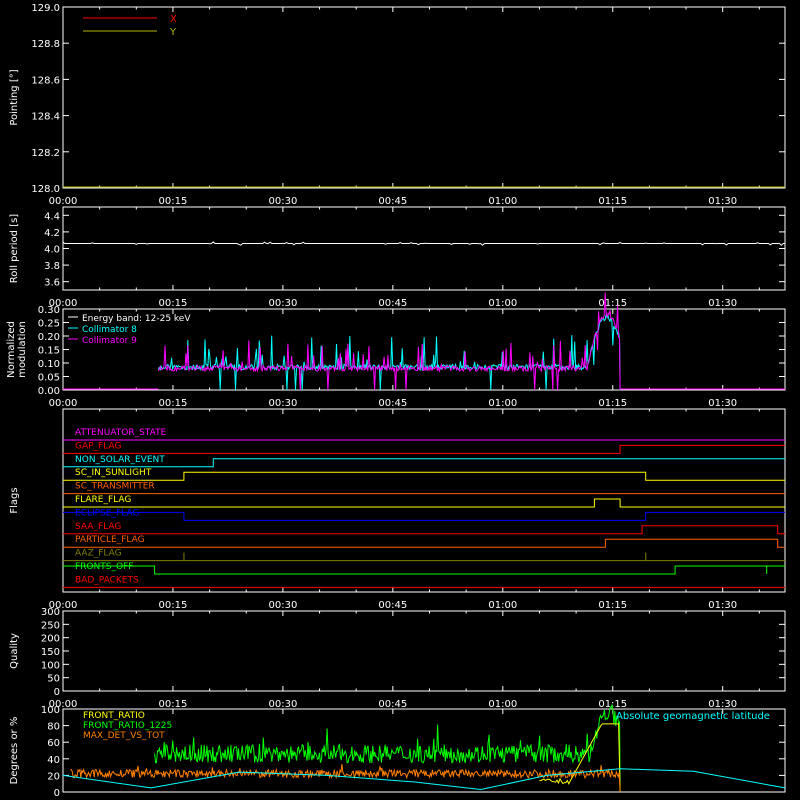 The height and width of the screenshot is (800, 800). What do you see at coordinates (14, 248) in the screenshot?
I see `y-axis-label: Roll period [s]` at bounding box center [14, 248].